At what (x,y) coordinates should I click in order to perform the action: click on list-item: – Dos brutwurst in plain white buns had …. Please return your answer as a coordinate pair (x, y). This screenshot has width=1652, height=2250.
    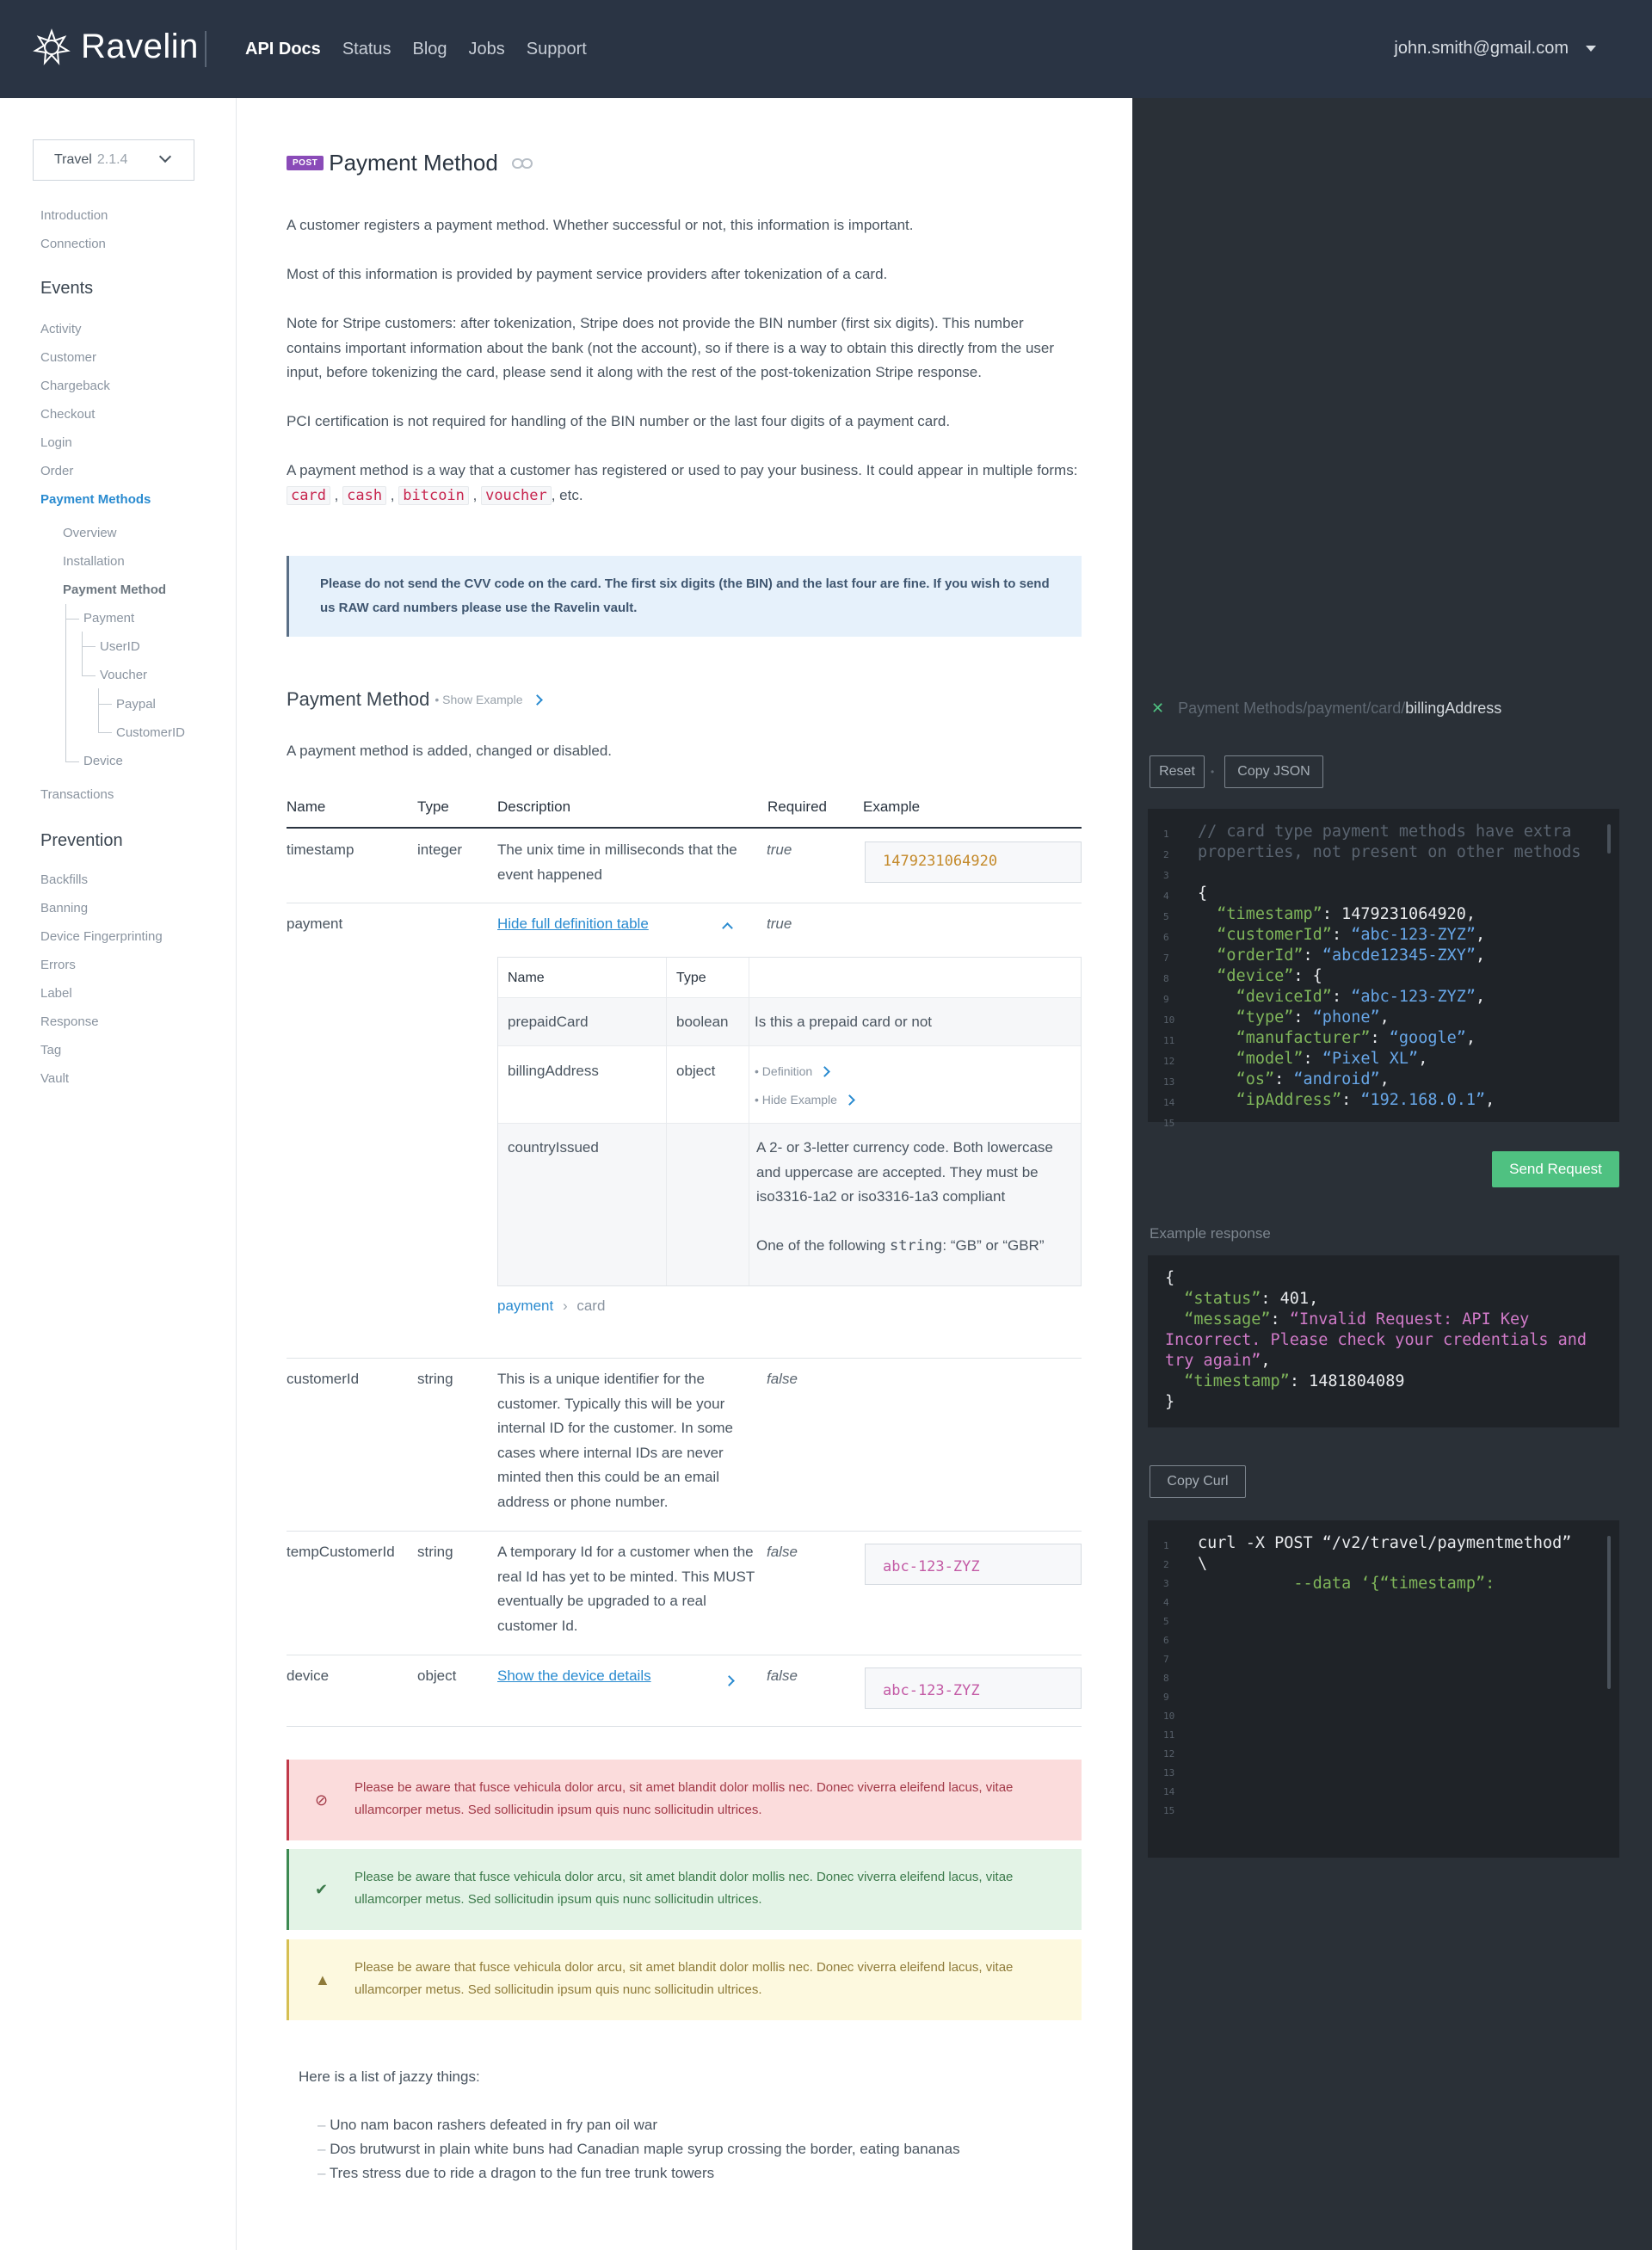
    Looking at the image, I should click on (638, 2149).